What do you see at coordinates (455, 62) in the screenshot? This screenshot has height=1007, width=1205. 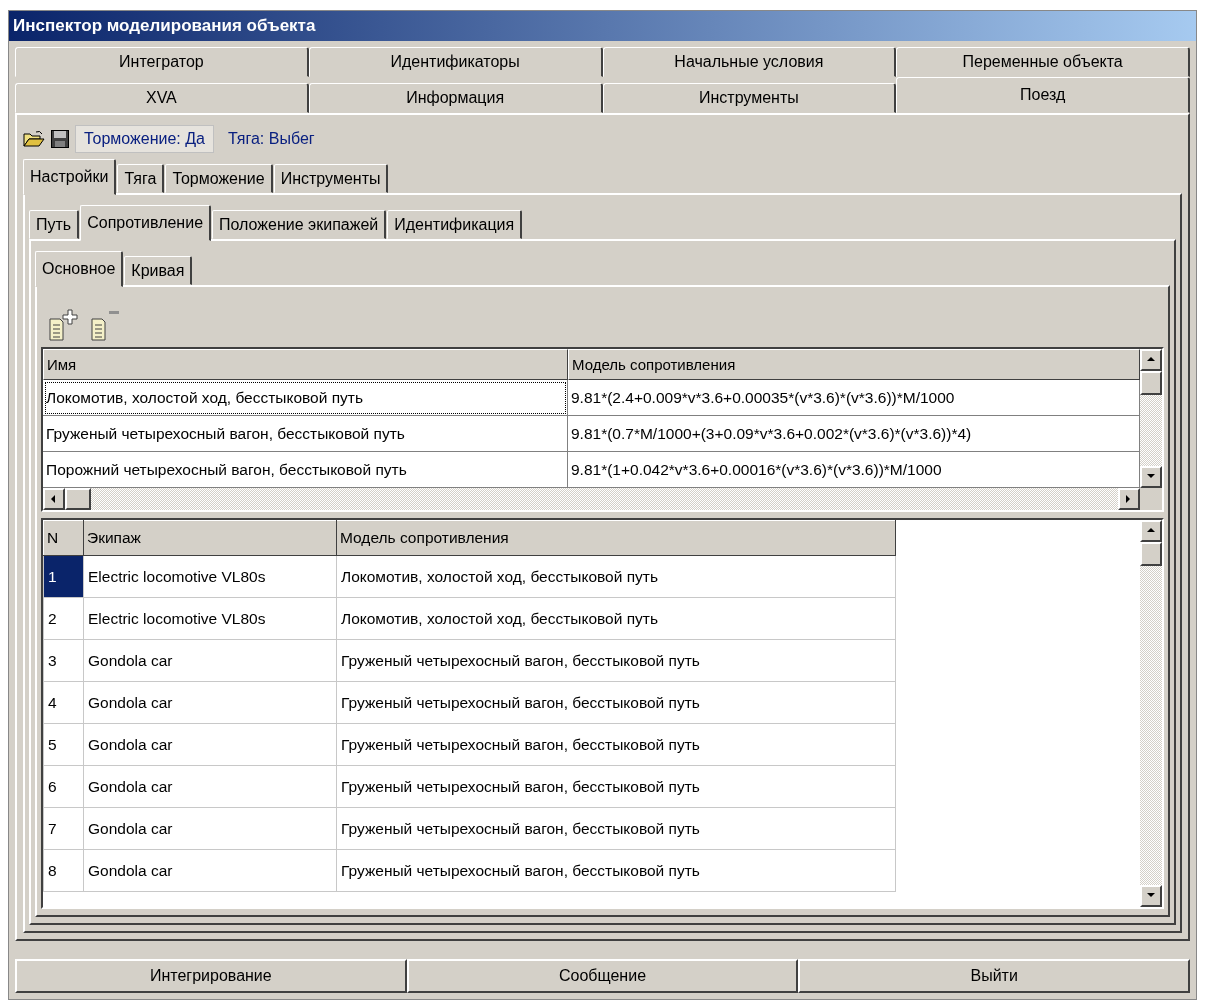 I see `tab: Идентификаторы` at bounding box center [455, 62].